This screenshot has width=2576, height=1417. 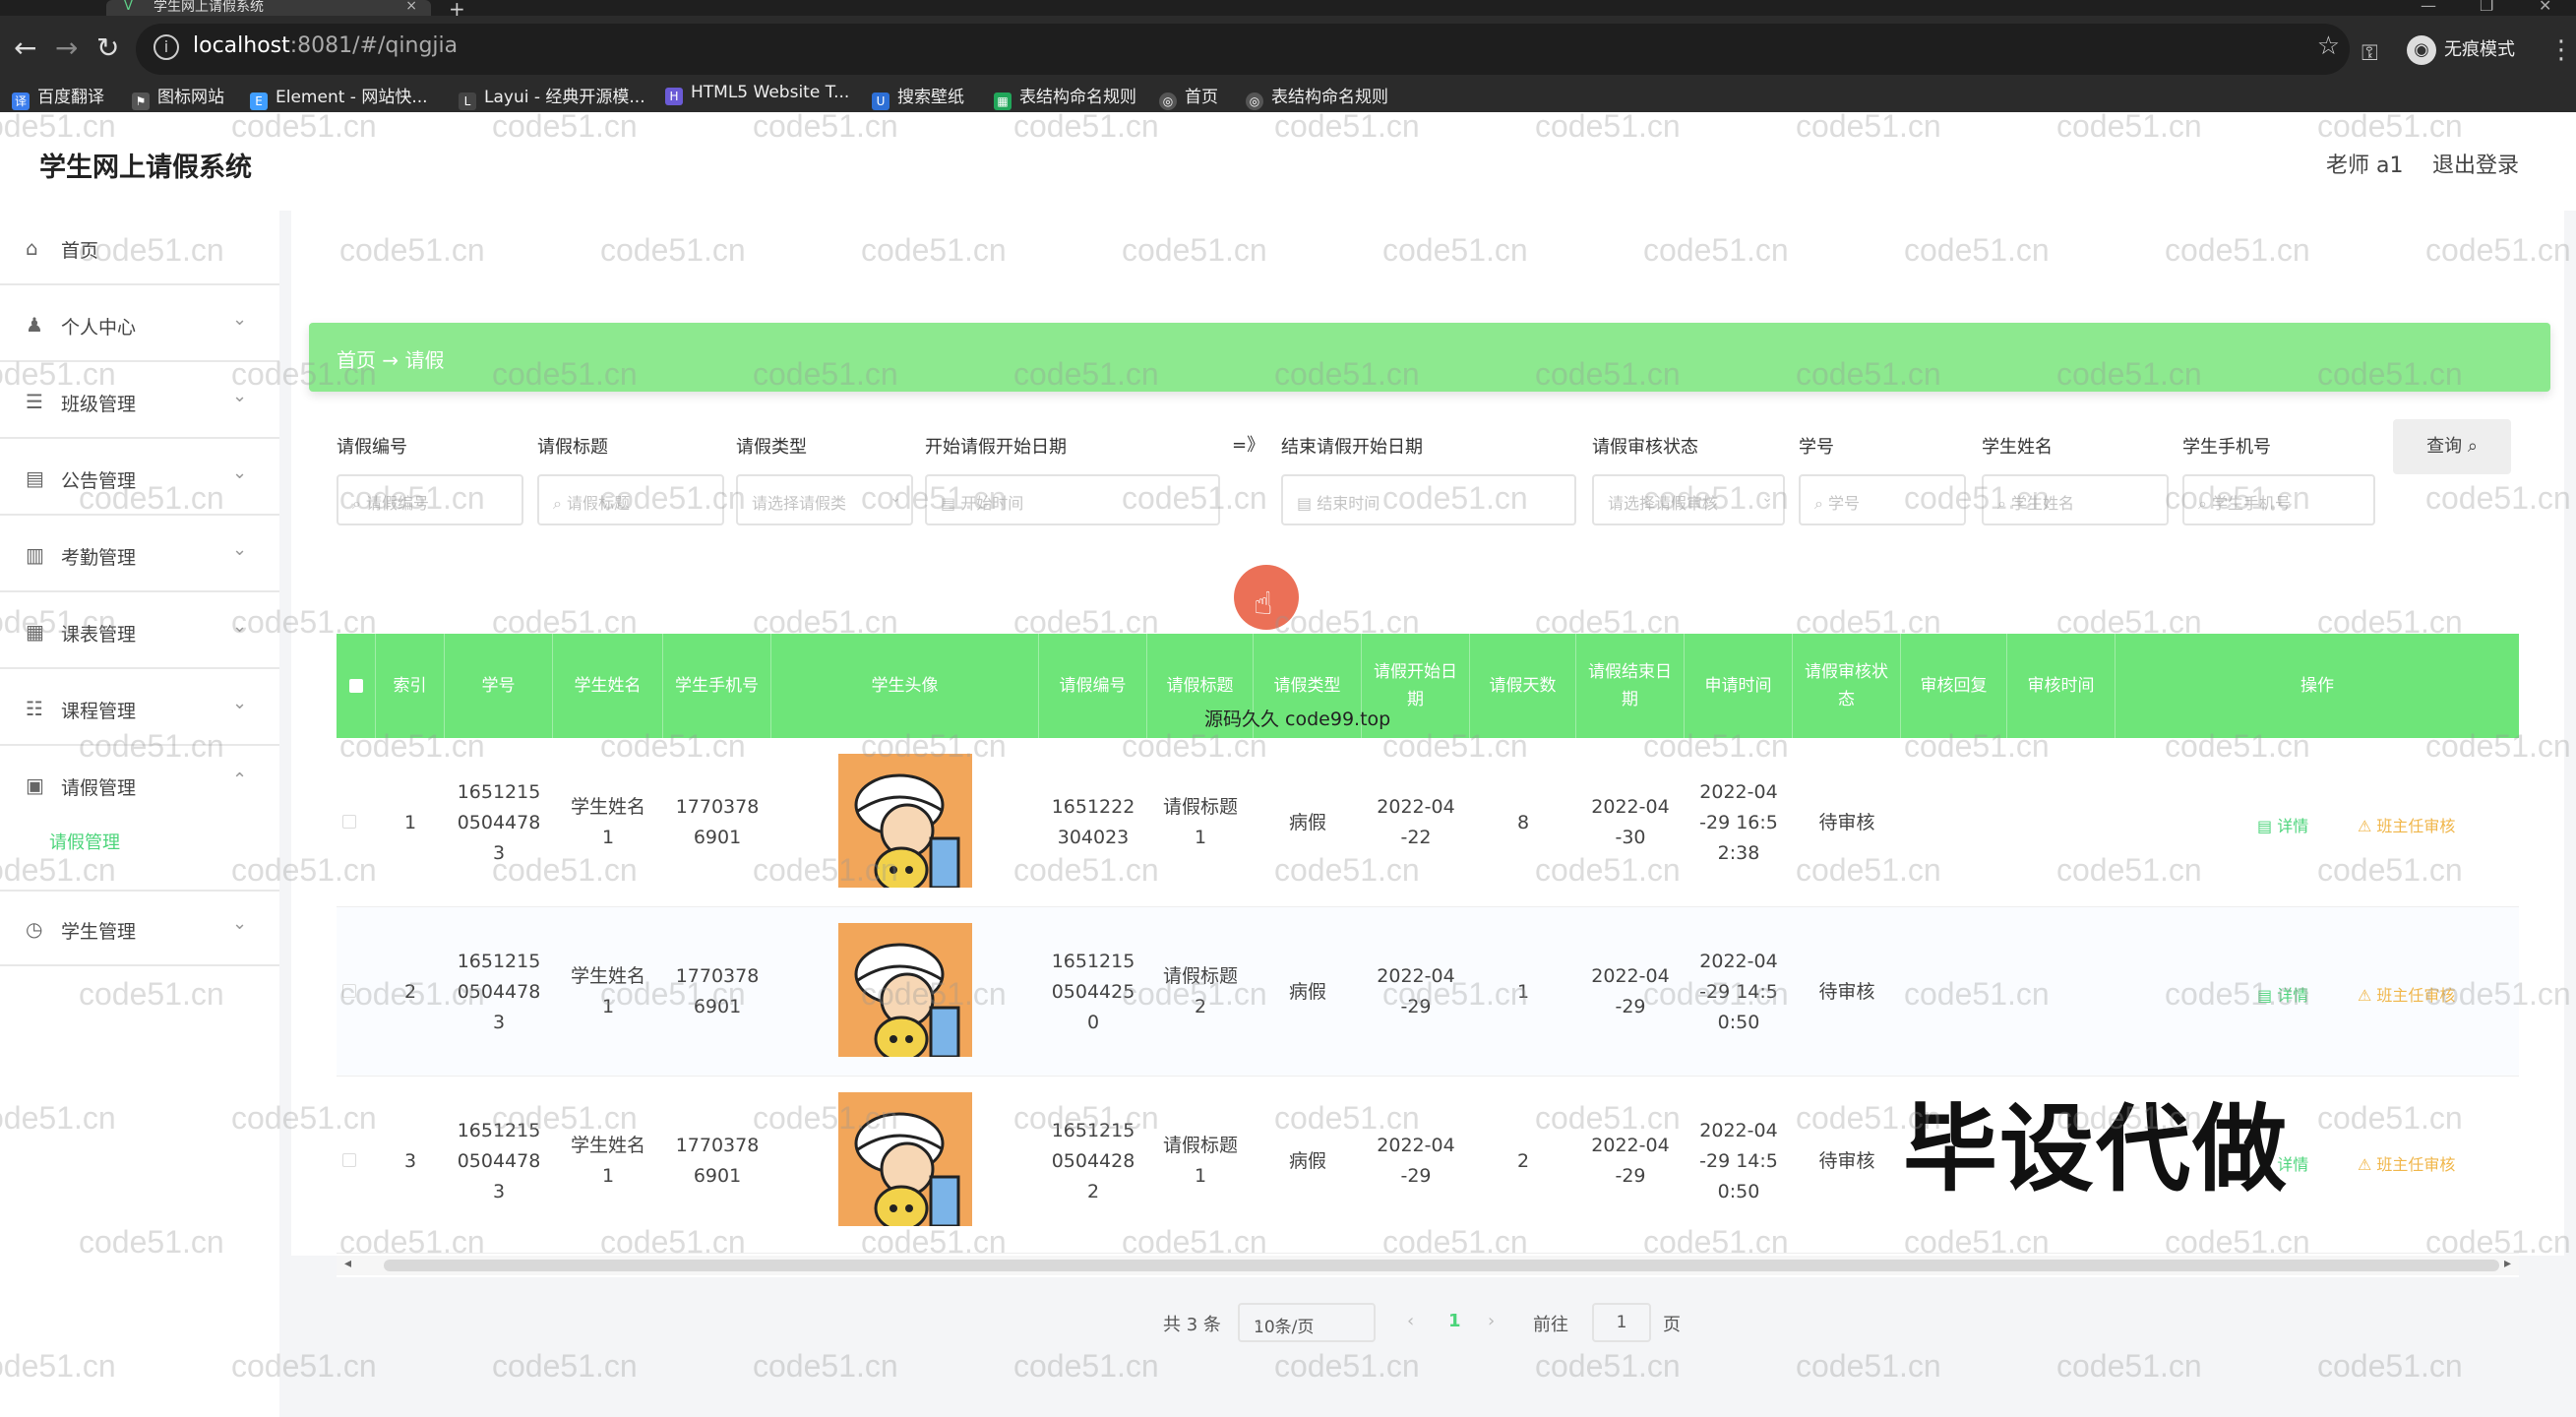 What do you see at coordinates (2061, 686) in the screenshot?
I see `header-review-time: 审核时间` at bounding box center [2061, 686].